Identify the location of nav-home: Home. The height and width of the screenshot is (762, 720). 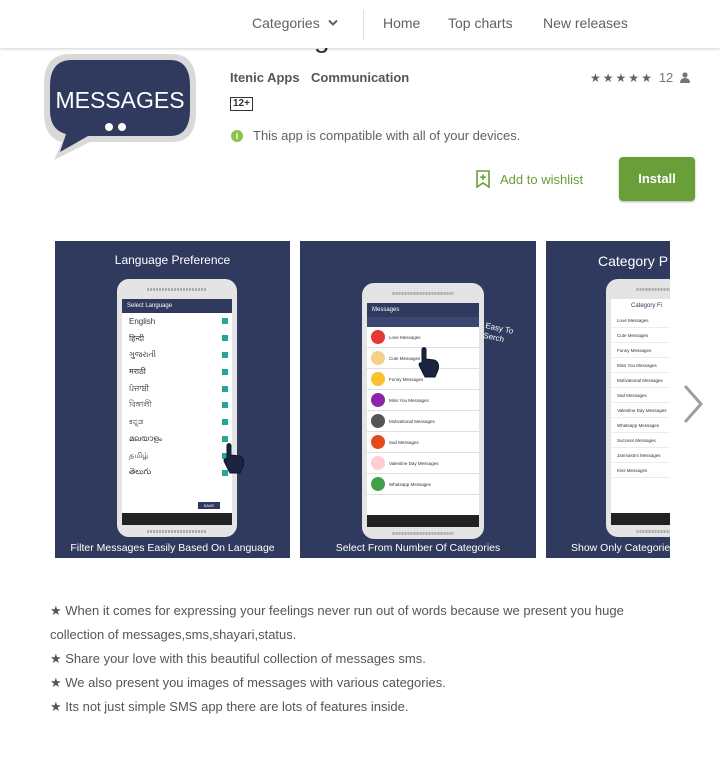
(401, 23).